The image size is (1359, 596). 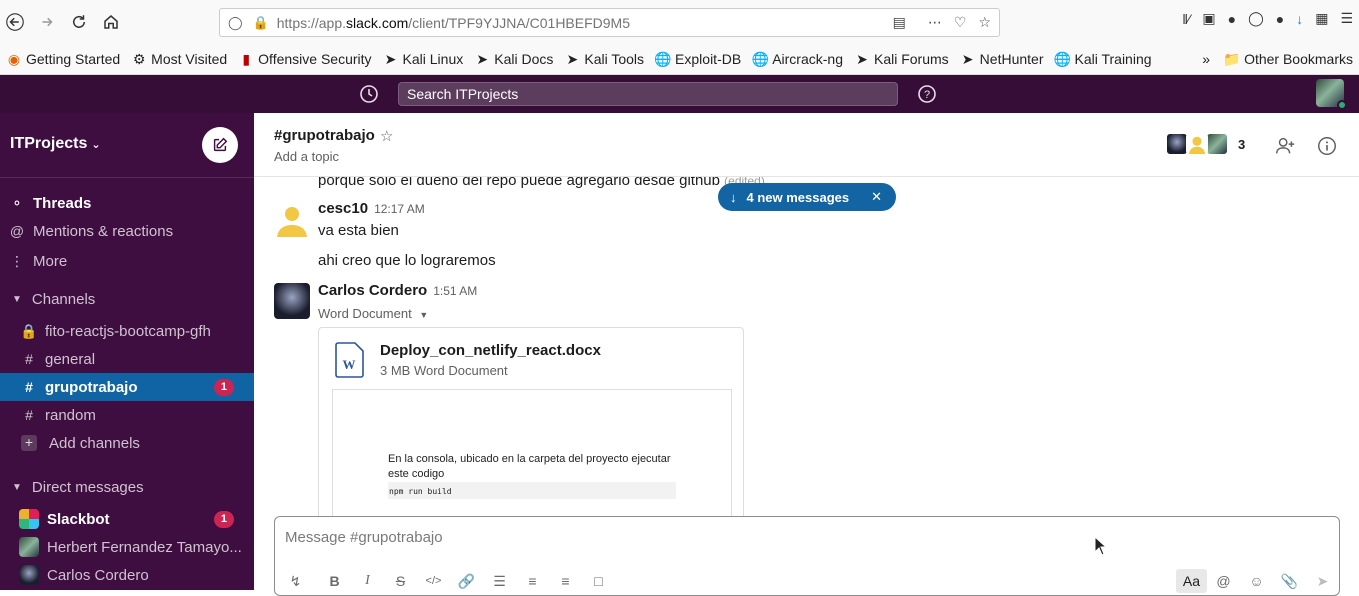 I want to click on preview-code: npm run build, so click(x=532, y=490).